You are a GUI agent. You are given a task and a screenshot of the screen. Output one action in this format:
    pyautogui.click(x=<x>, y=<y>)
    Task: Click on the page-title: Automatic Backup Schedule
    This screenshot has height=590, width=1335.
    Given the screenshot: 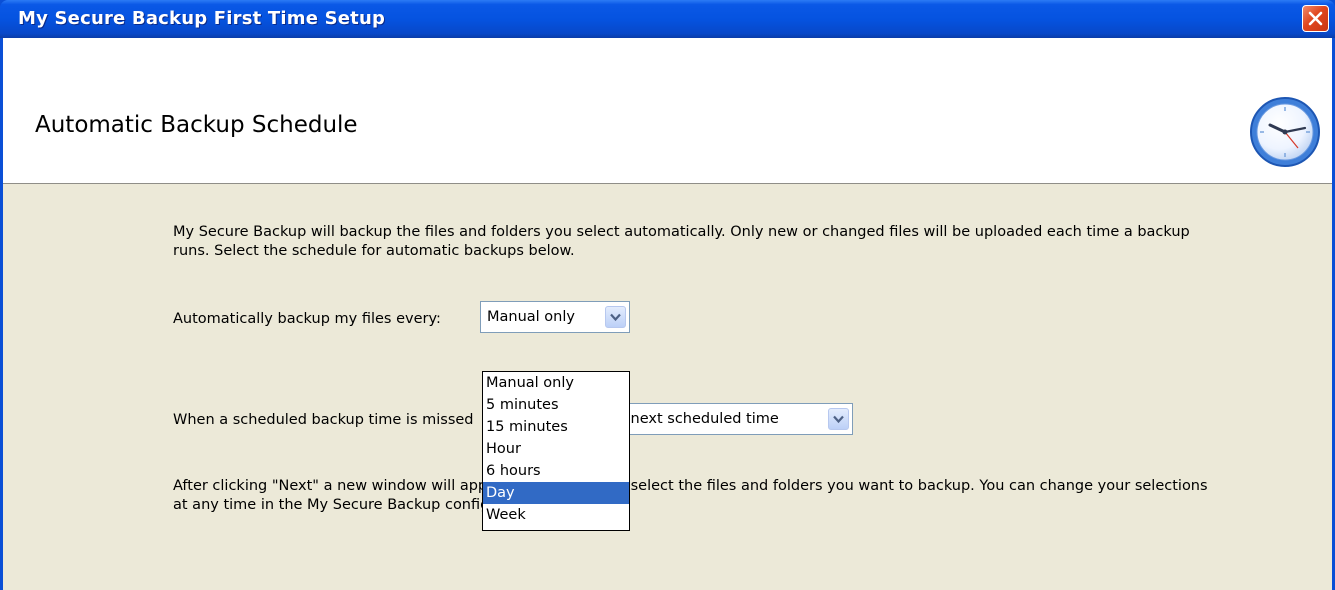 What is the action you would take?
    pyautogui.click(x=196, y=125)
    